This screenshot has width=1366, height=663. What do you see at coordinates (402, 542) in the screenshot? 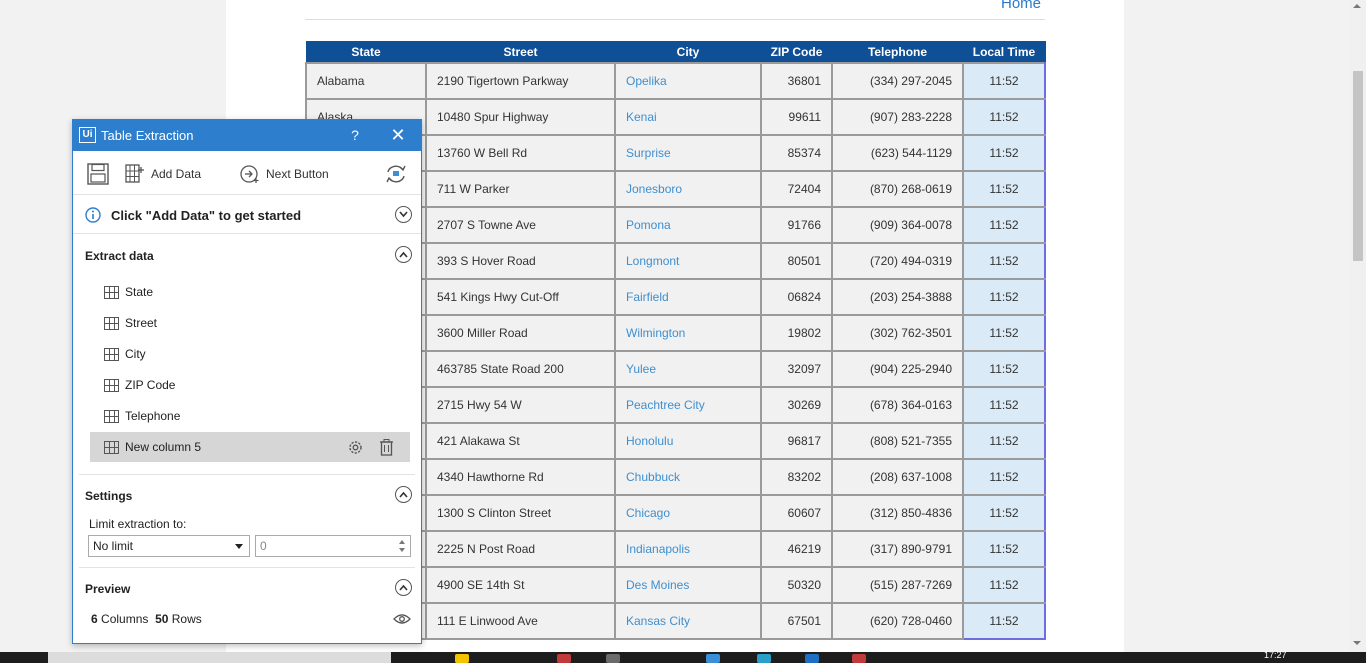
I see `stepper-up-icon` at bounding box center [402, 542].